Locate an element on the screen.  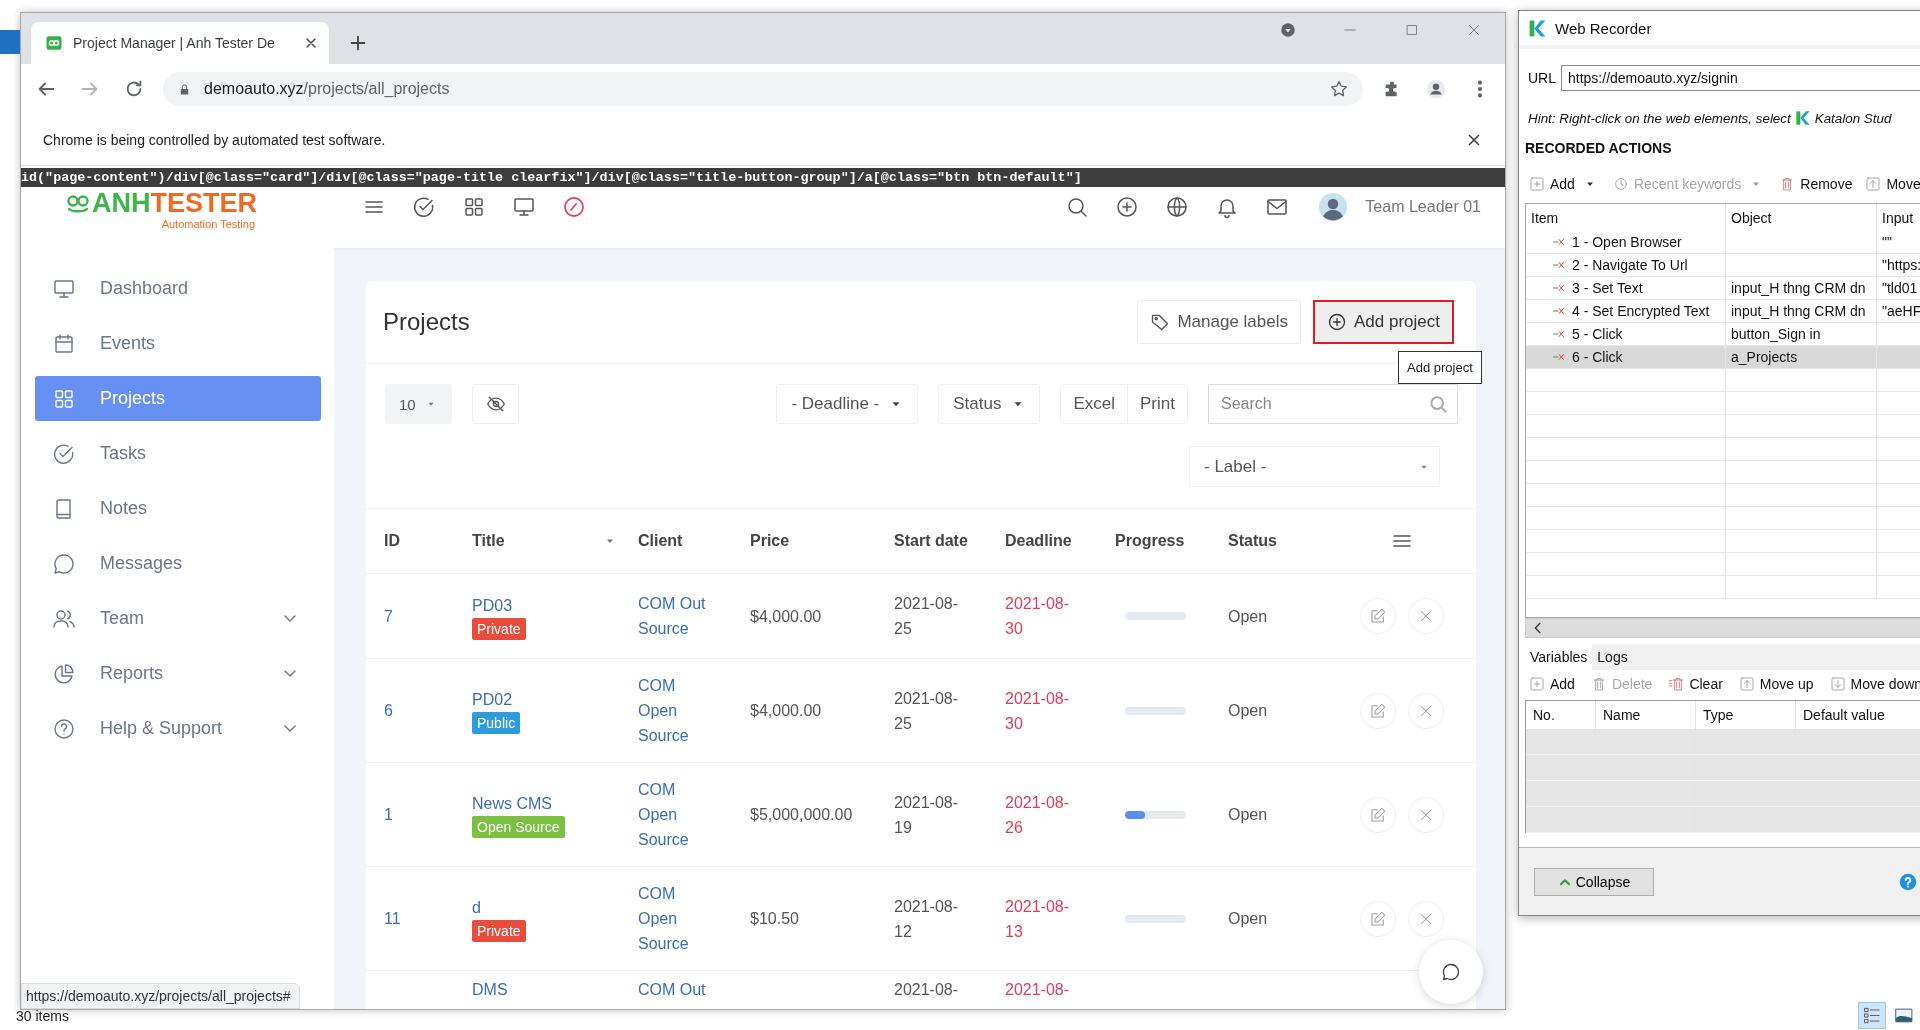
tab-title: Project Manager | Anh Tester De is located at coordinates (174, 43).